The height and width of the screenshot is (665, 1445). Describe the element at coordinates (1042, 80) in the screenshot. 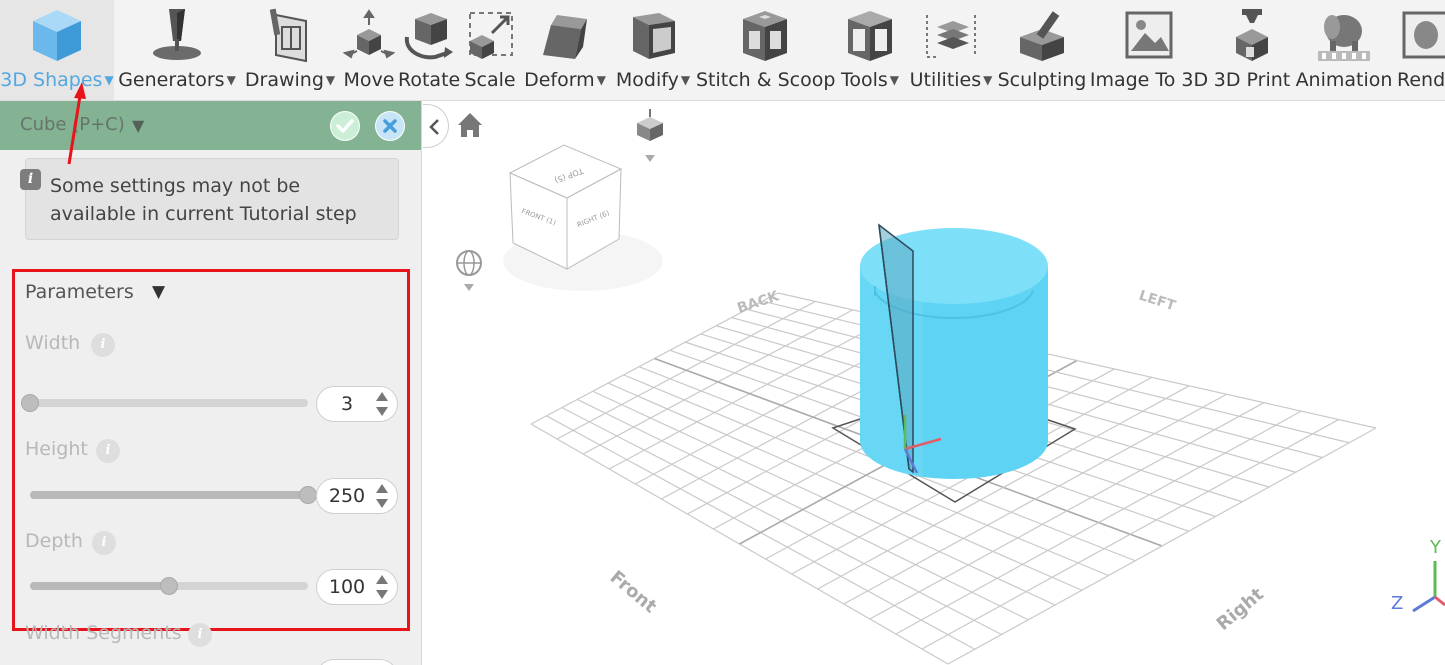

I see `toolbar-label: Sculpting` at that location.